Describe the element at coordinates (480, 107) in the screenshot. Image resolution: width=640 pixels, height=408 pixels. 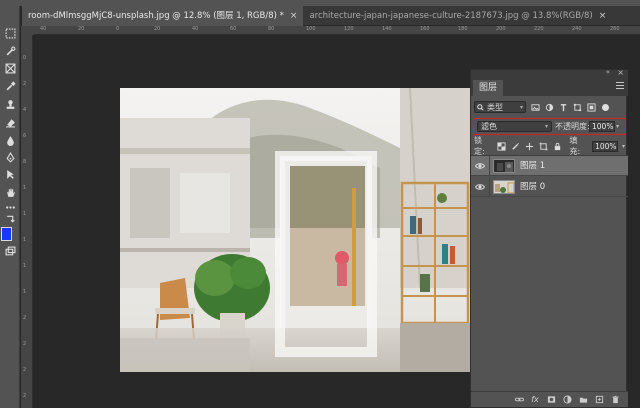
I see `search-icon` at that location.